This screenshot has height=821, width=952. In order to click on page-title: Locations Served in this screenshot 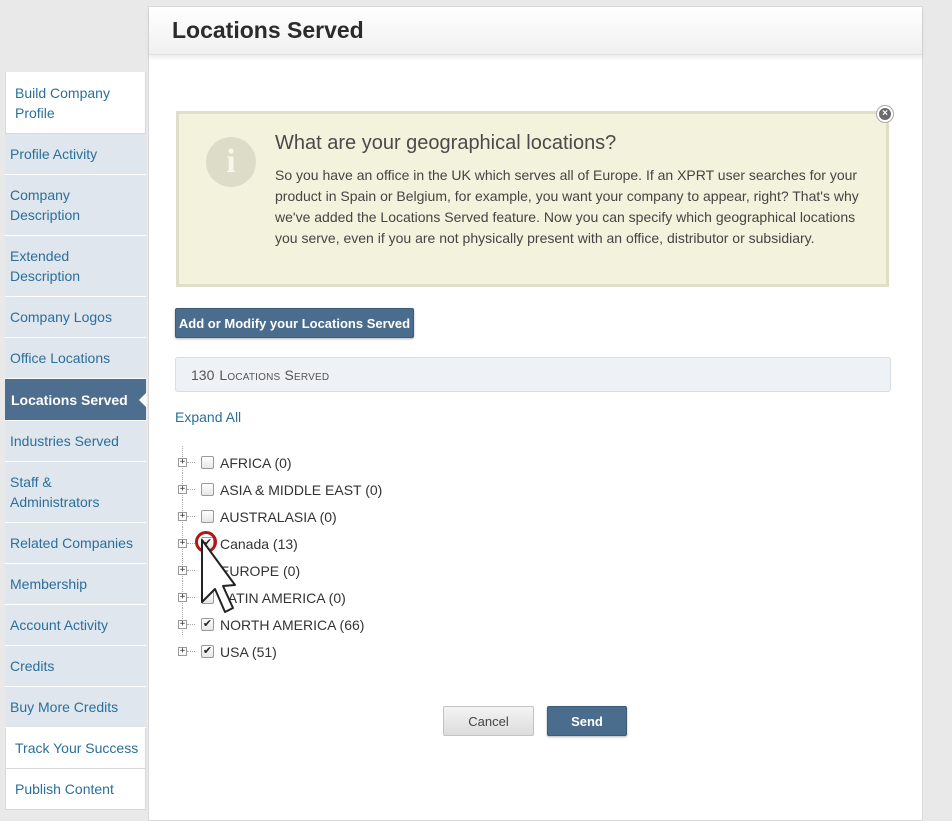, I will do `click(268, 30)`.